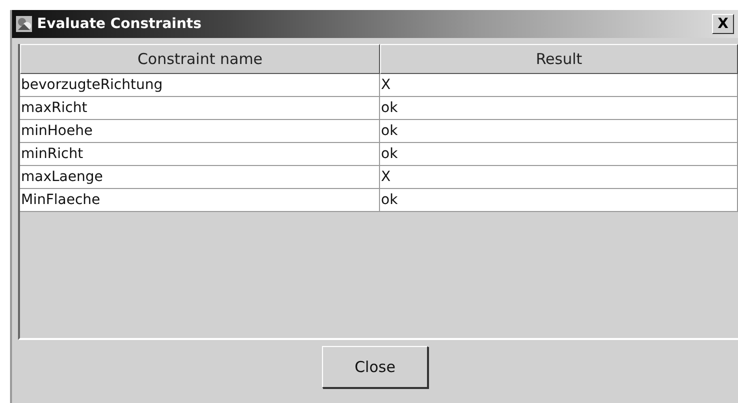  I want to click on app-icon, so click(24, 24).